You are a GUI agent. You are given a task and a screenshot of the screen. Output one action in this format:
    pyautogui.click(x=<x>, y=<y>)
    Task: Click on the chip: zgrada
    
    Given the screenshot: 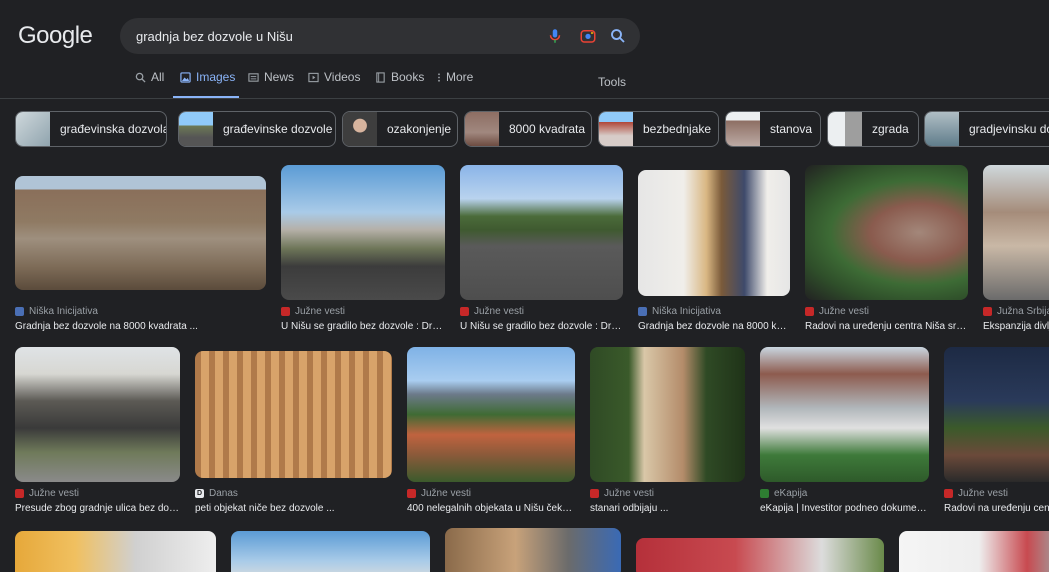 What is the action you would take?
    pyautogui.click(x=873, y=129)
    